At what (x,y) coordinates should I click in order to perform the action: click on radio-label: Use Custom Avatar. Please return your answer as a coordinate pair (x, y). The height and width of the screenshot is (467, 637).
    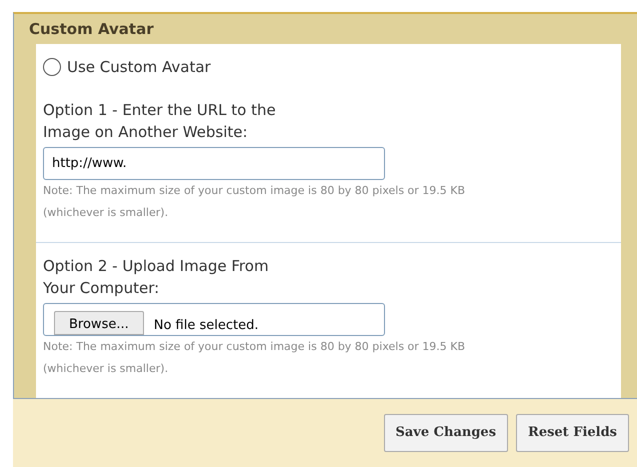
    Looking at the image, I should click on (139, 67).